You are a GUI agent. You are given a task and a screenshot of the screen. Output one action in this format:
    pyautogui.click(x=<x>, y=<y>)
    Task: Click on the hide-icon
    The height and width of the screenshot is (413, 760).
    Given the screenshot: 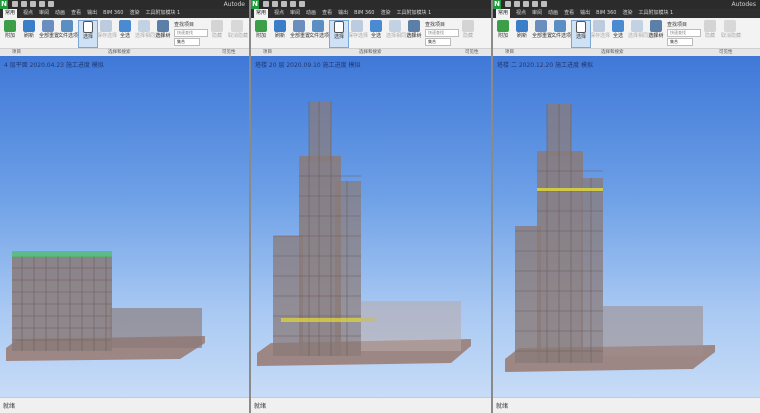 What is the action you would take?
    pyautogui.click(x=468, y=26)
    